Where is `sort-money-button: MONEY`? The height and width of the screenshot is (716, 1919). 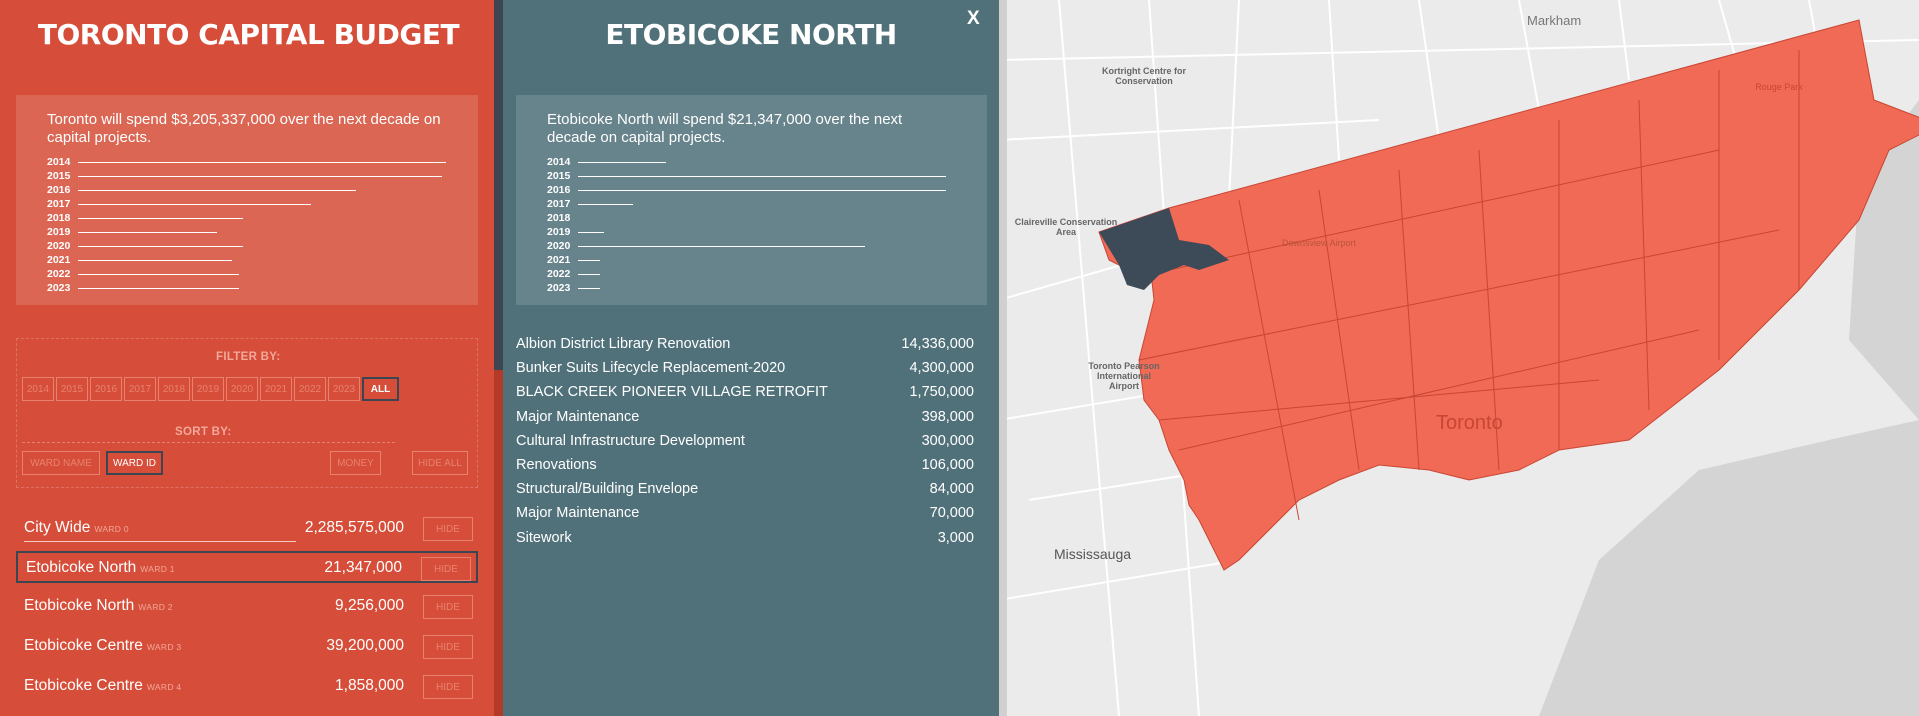
sort-money-button: MONEY is located at coordinates (355, 463).